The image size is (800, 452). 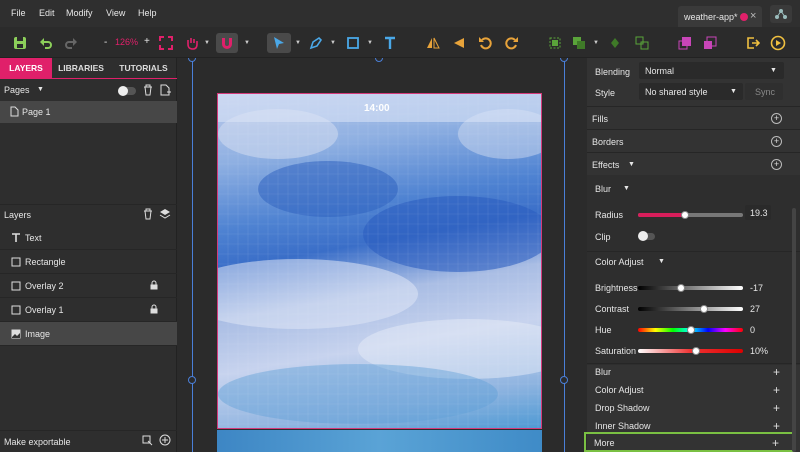 I want to click on zoom-value: 126%, so click(x=126, y=42).